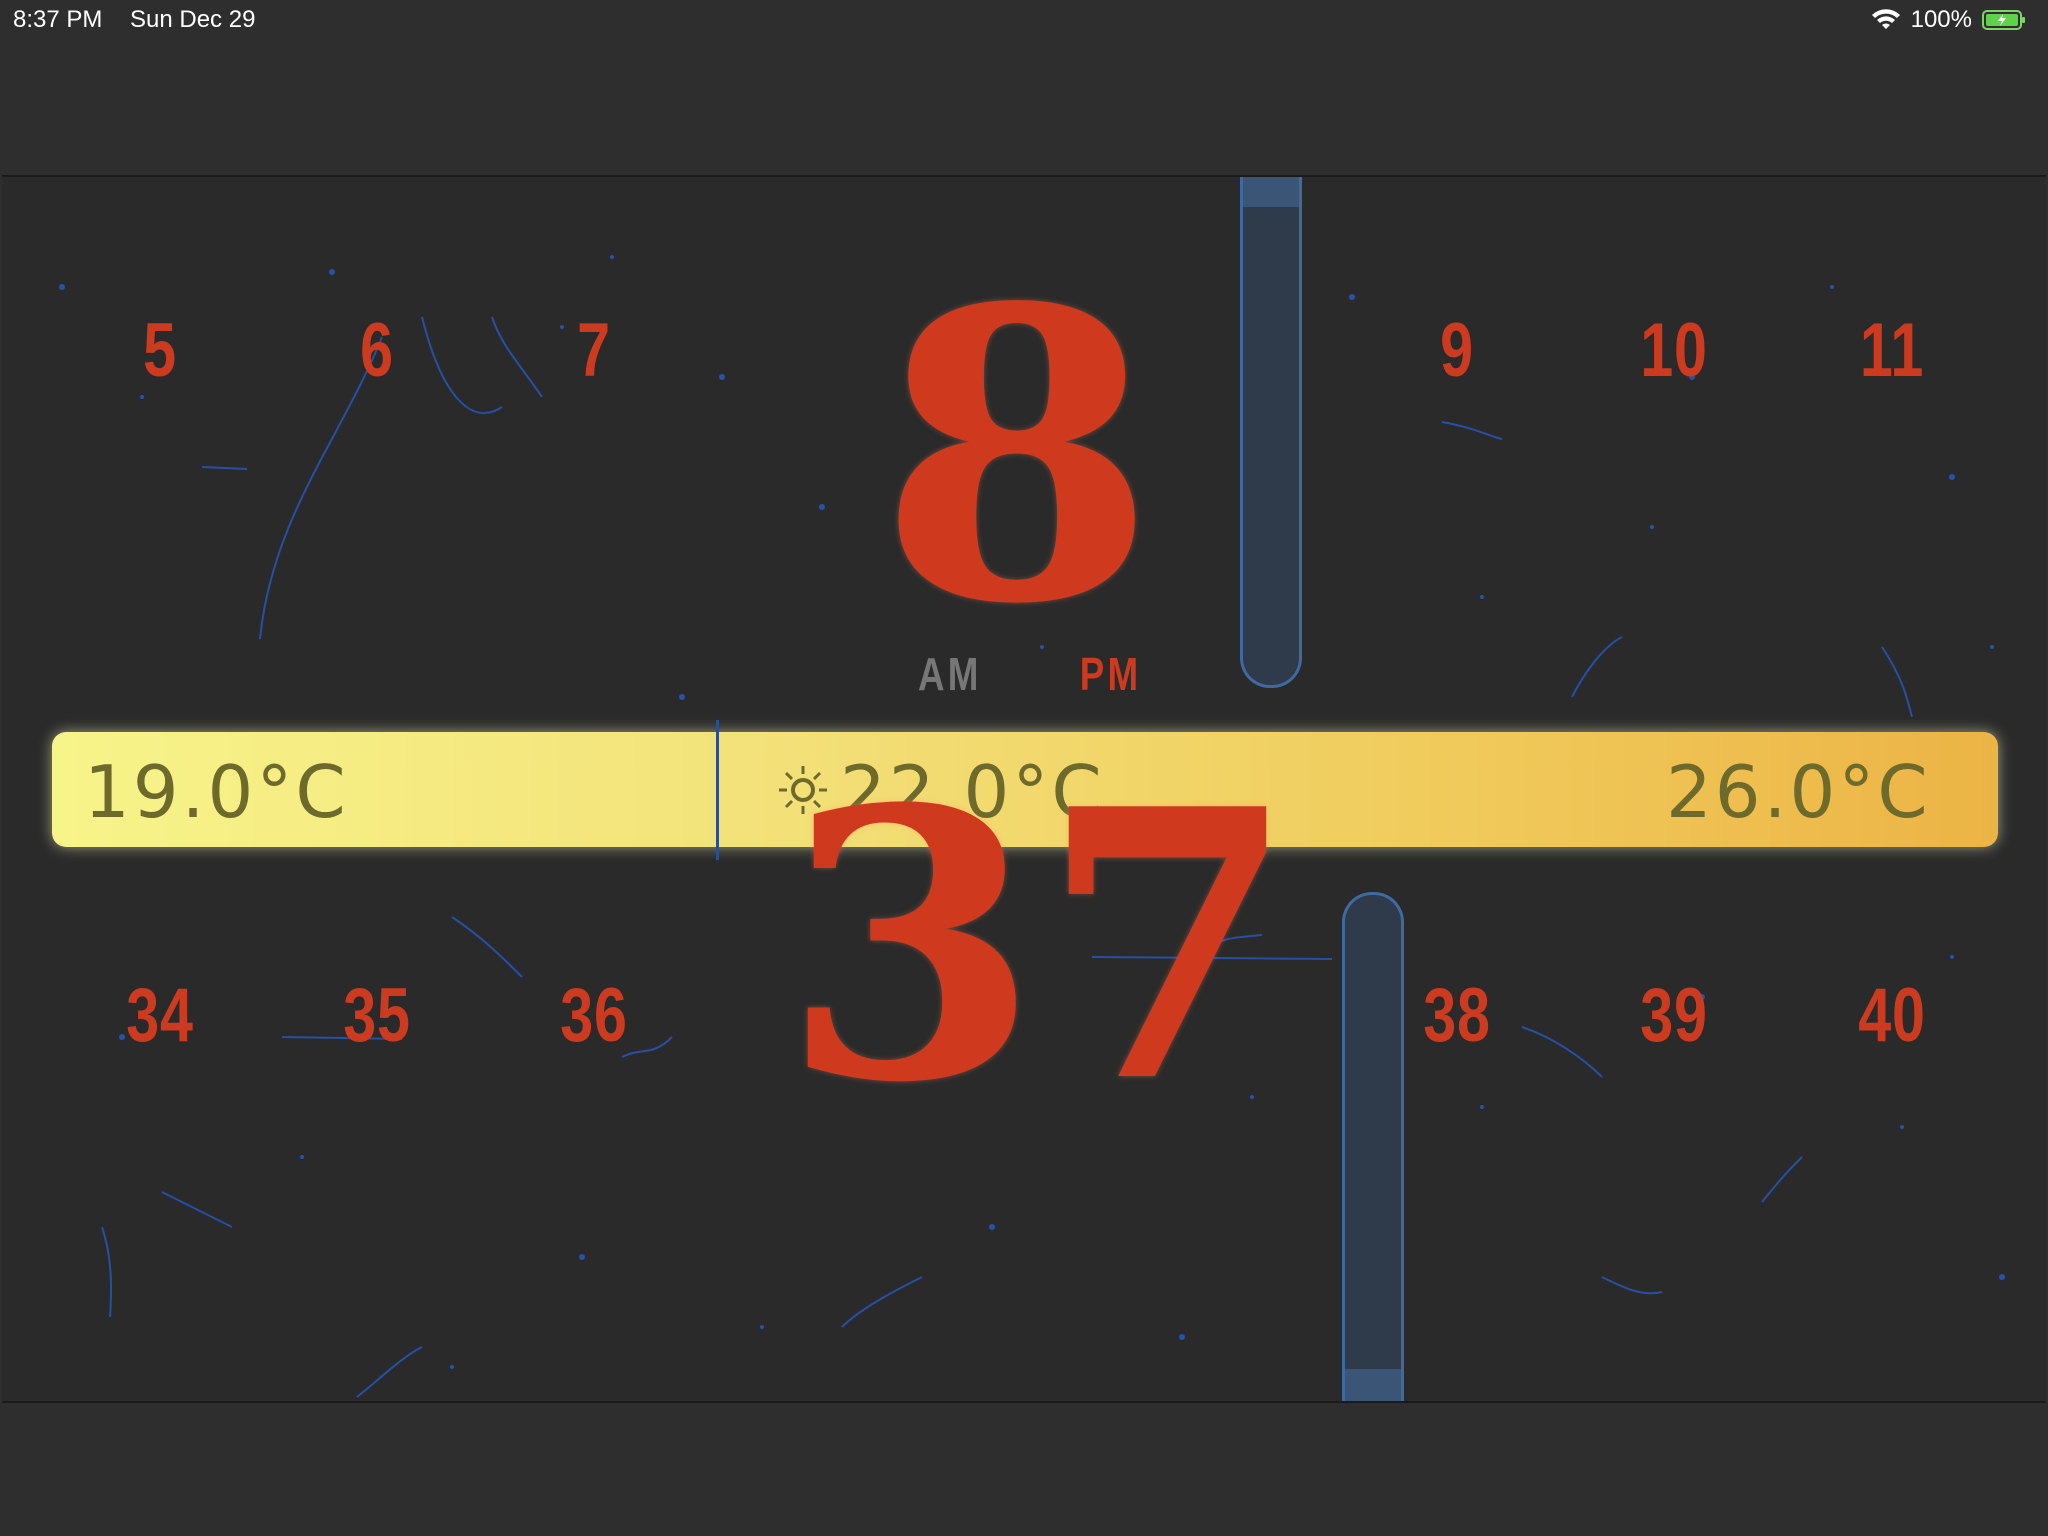 The image size is (2048, 1536). I want to click on minute-slider-track, so click(1373, 1146).